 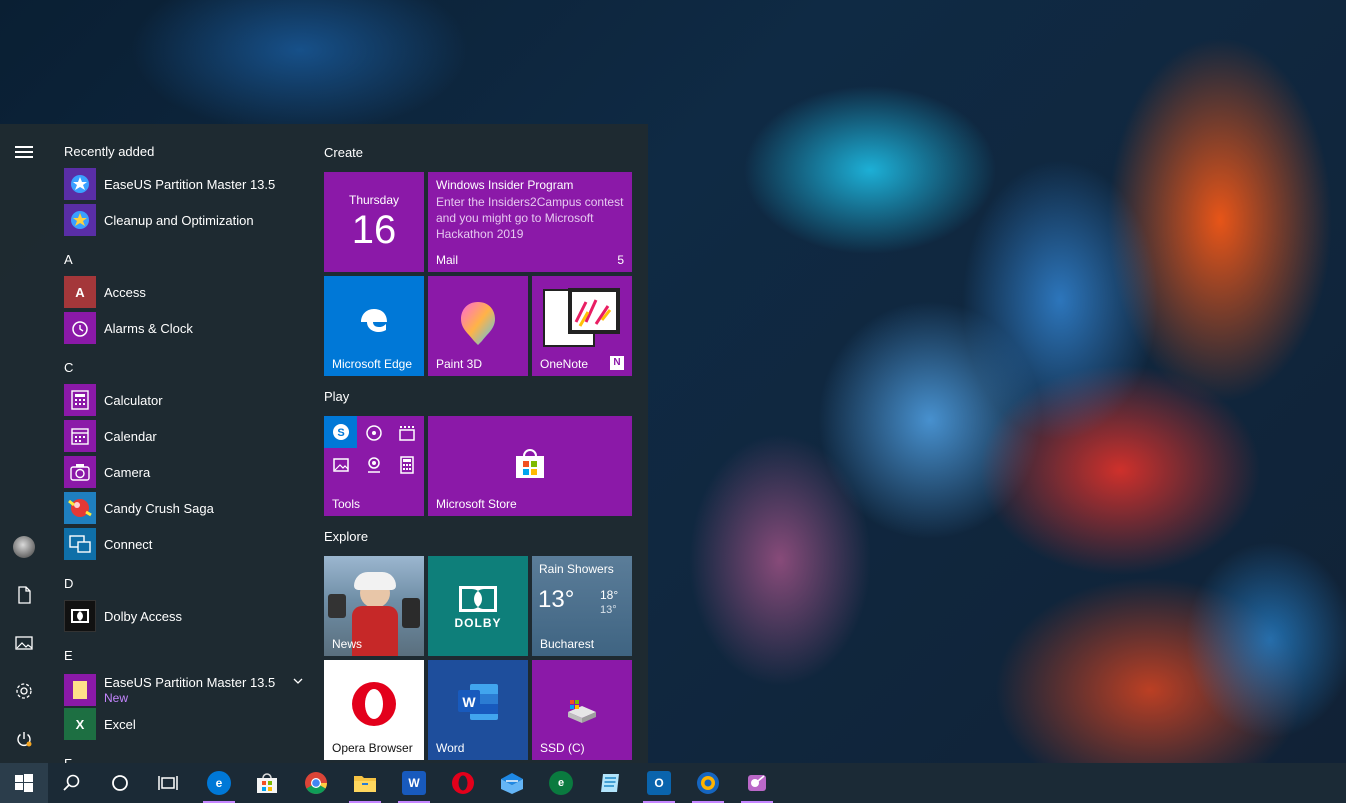 I want to click on news-photo-mic, so click(x=411, y=613).